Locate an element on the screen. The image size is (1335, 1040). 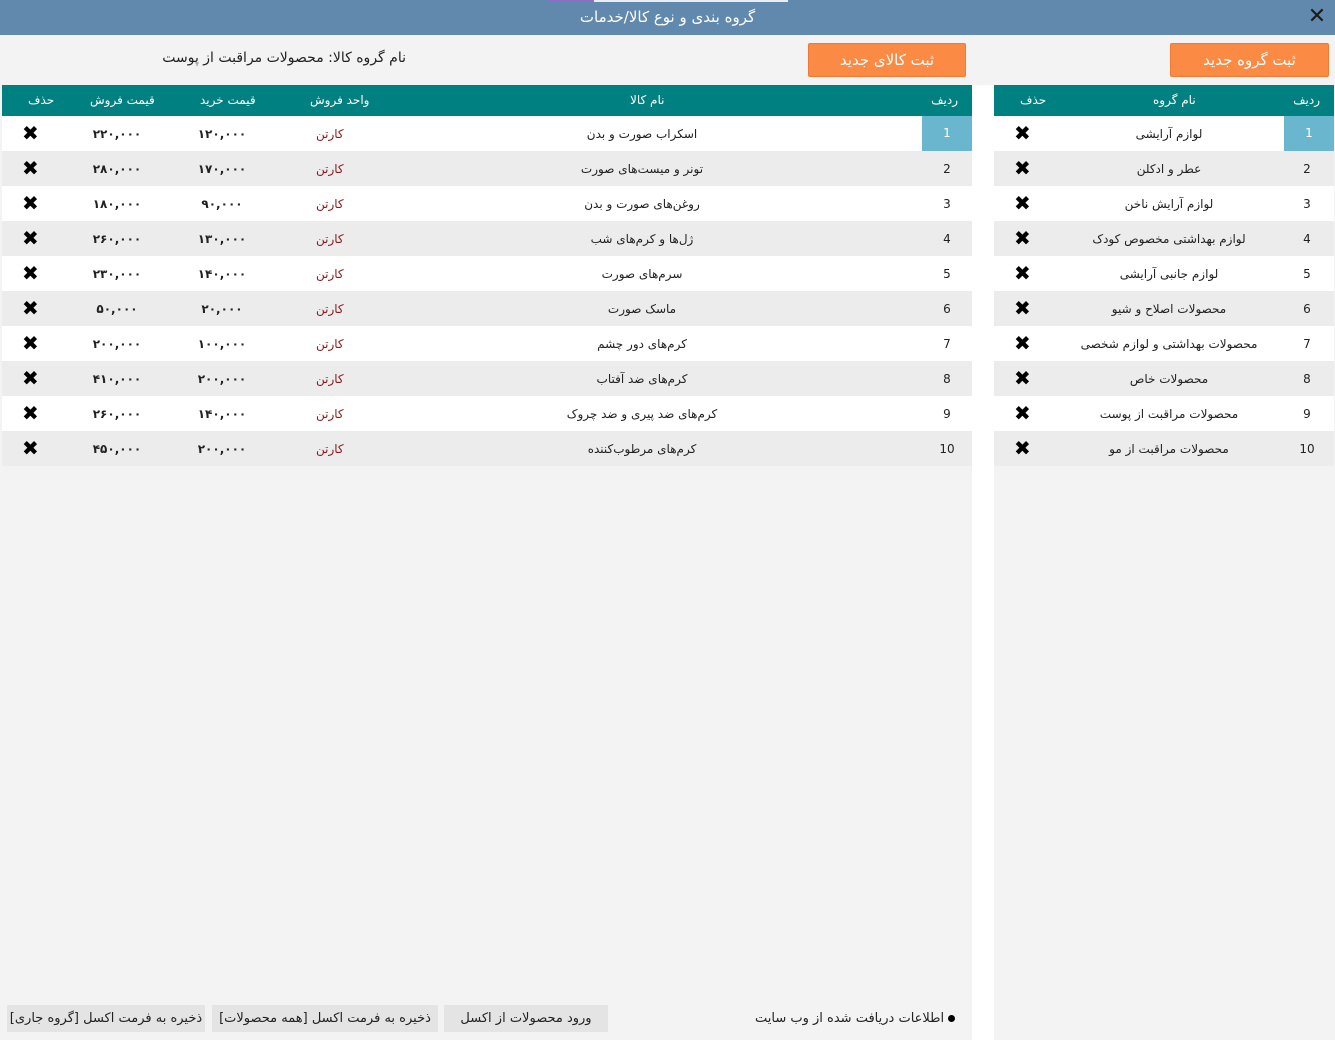
group-row: 10 محصولات مراقبت از مو ✖ is located at coordinates (1164, 448).